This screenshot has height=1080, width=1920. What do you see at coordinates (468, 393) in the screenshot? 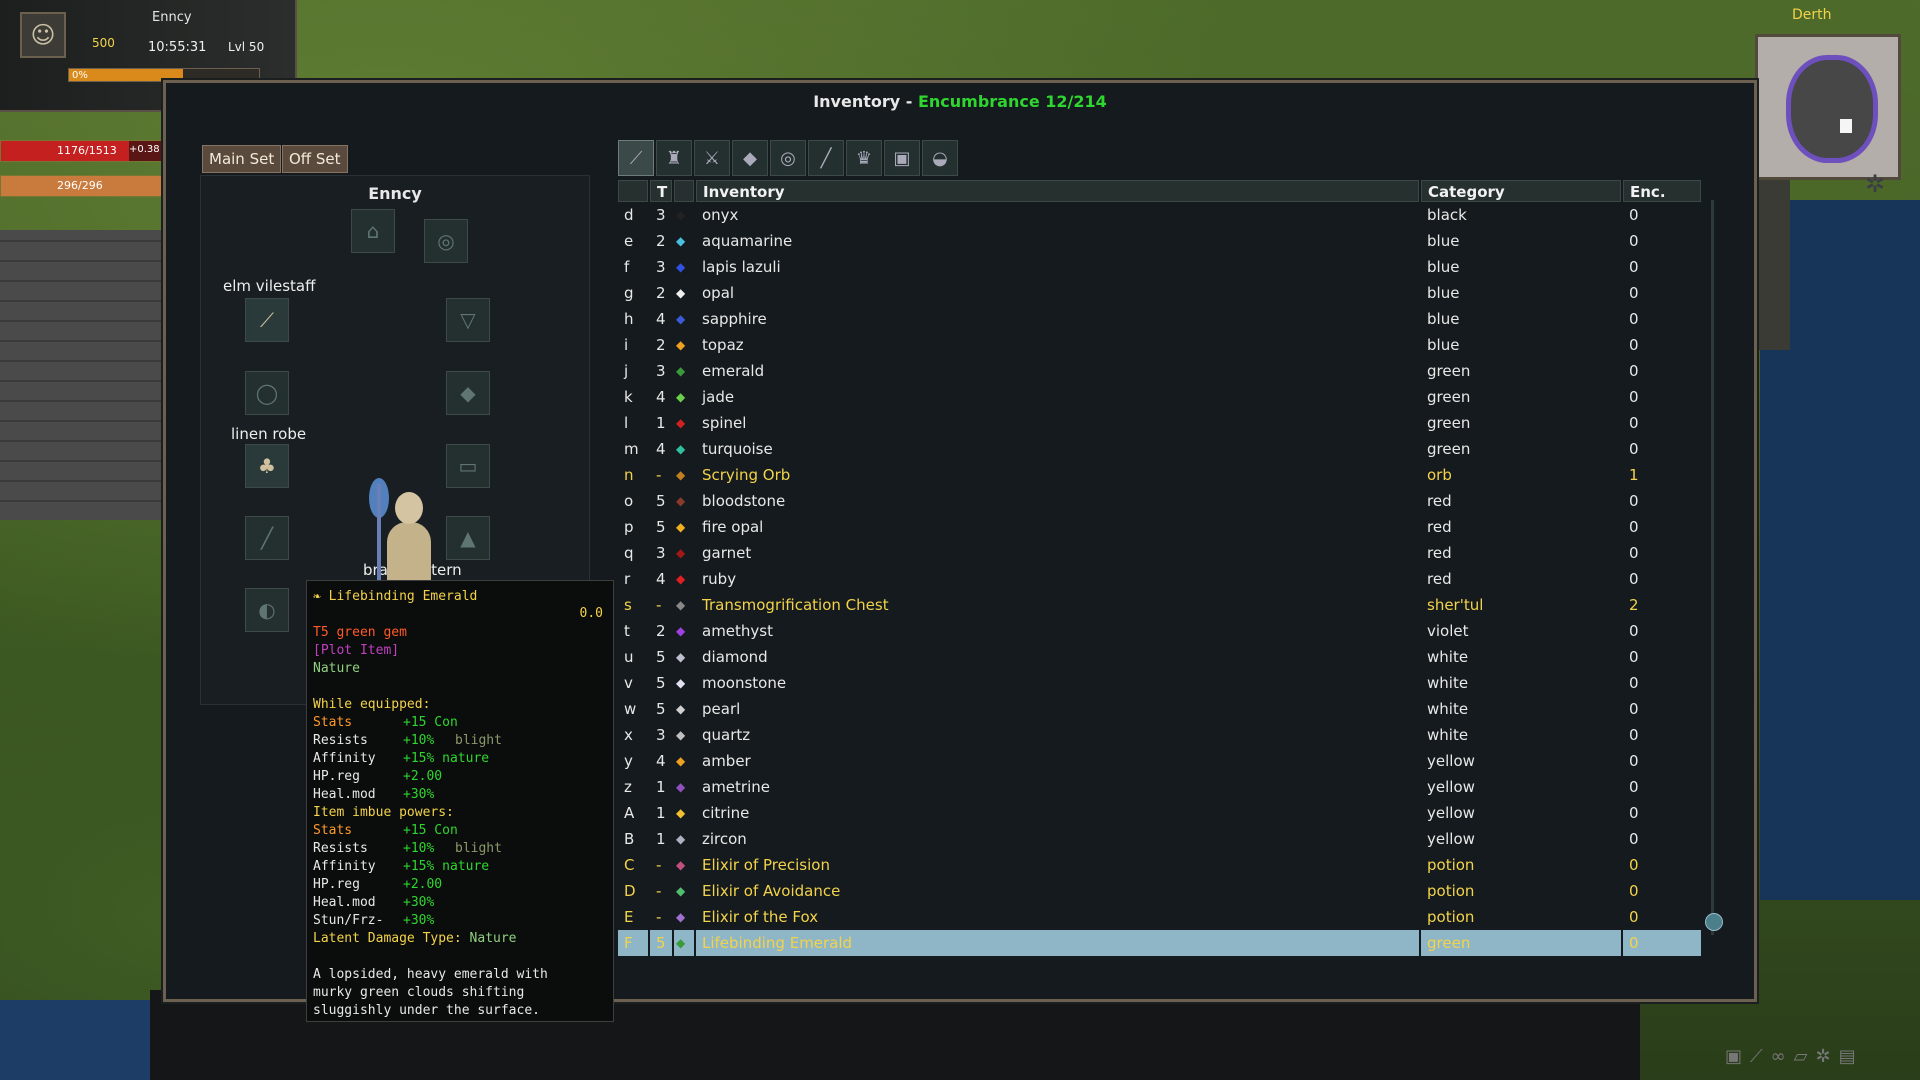
I see `offhand-slot: ◆` at bounding box center [468, 393].